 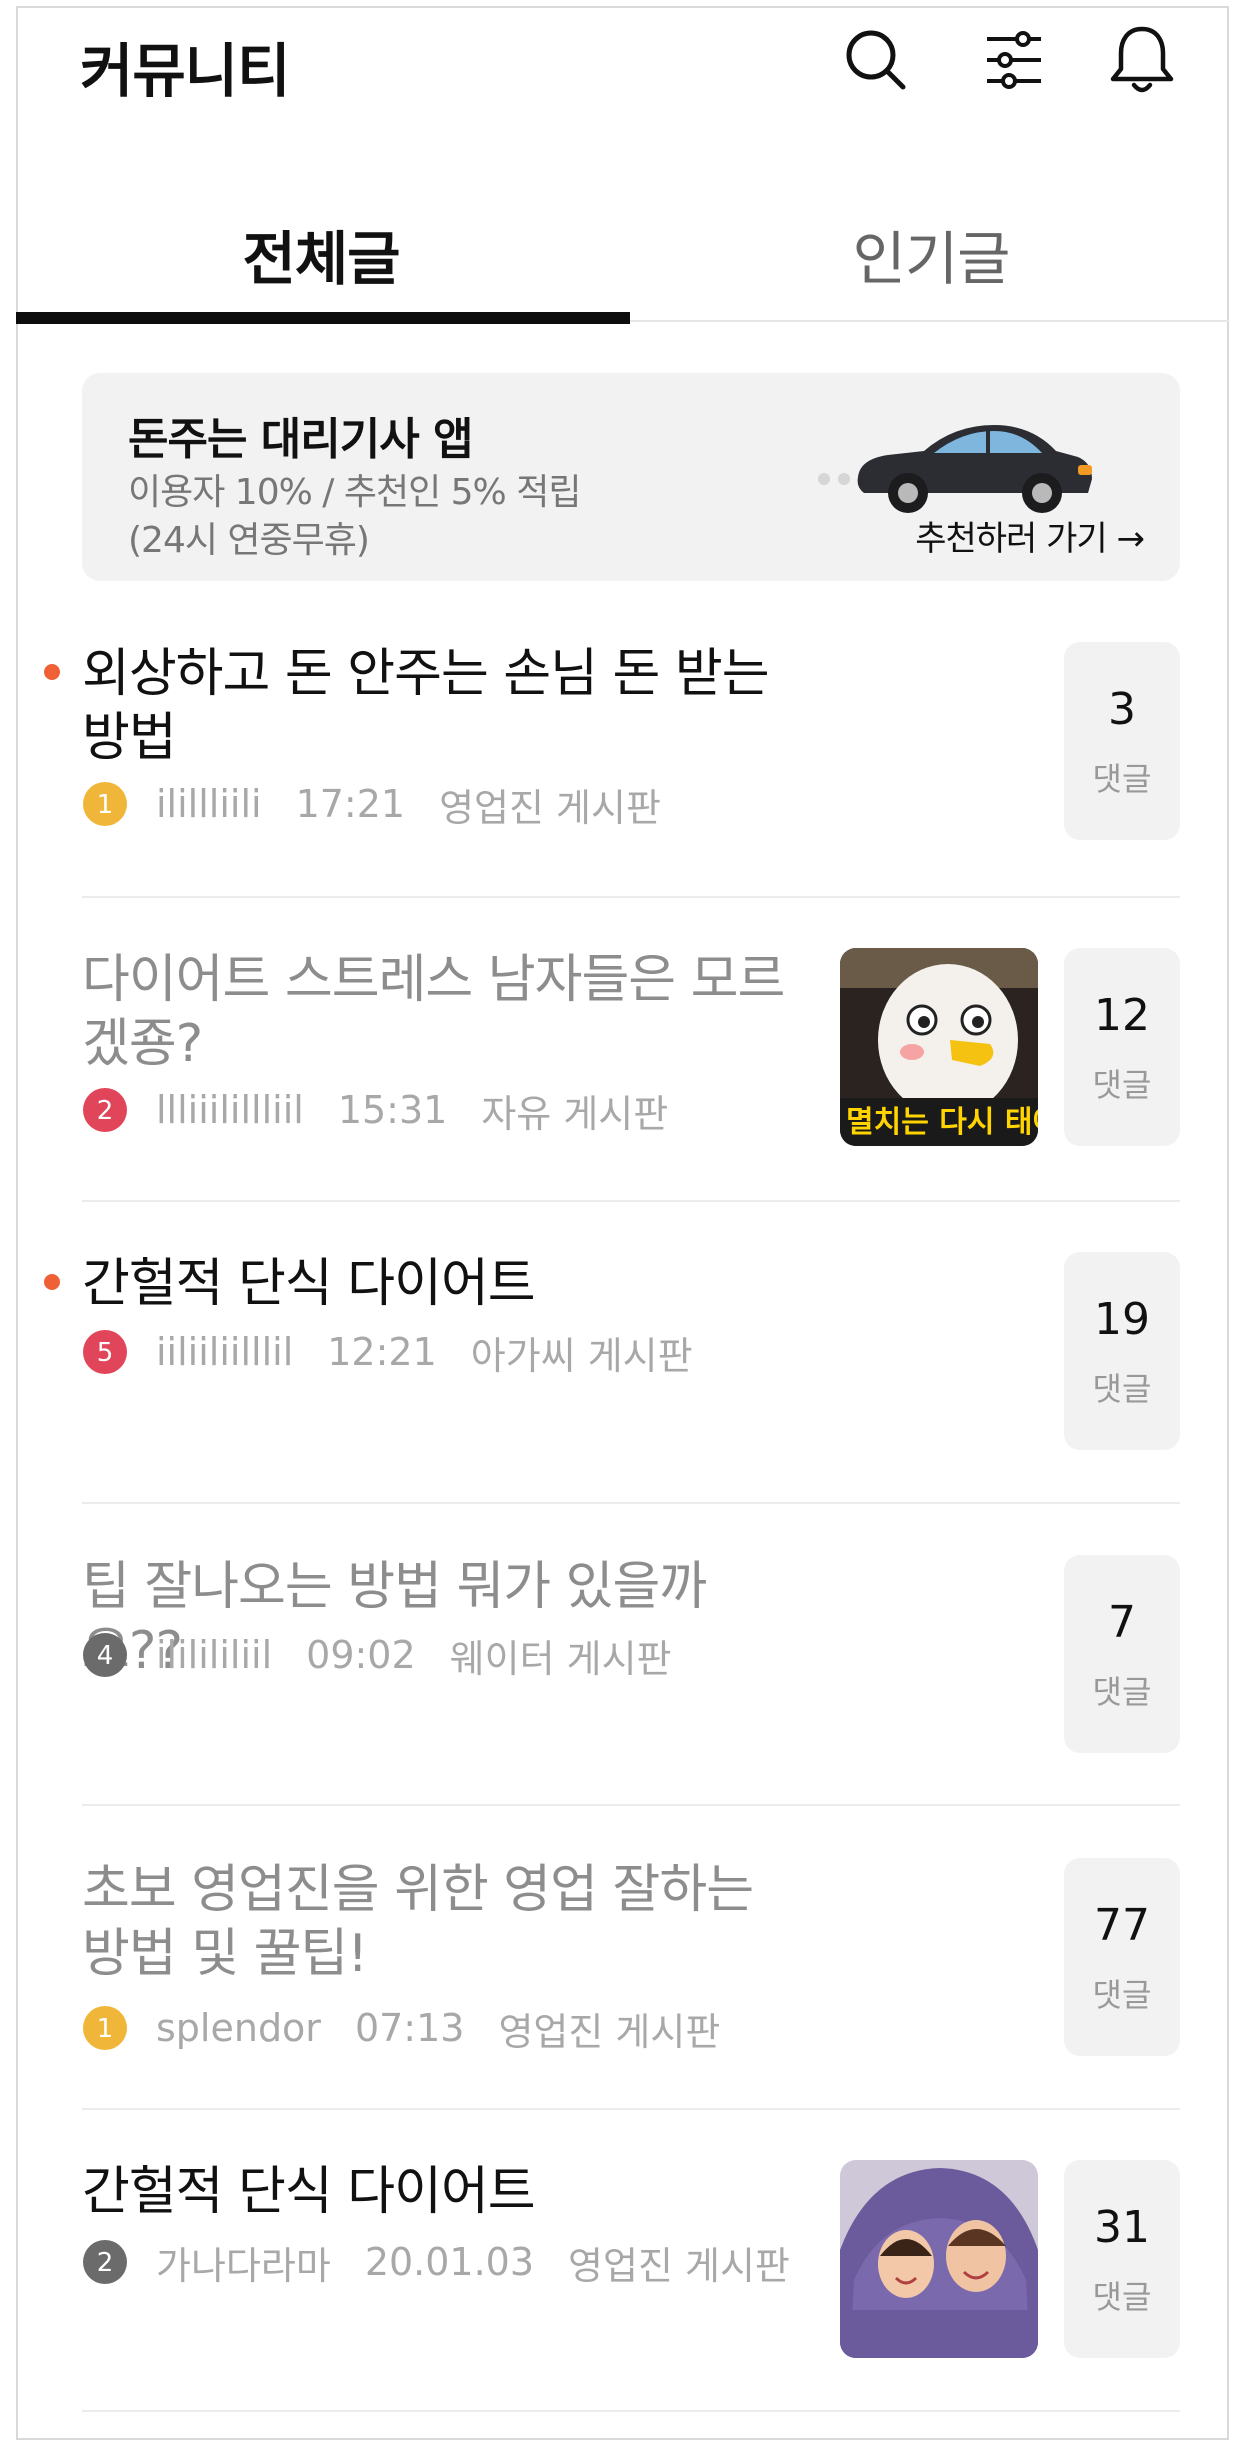 What do you see at coordinates (1122, 1622) in the screenshot?
I see `comment-count: 7` at bounding box center [1122, 1622].